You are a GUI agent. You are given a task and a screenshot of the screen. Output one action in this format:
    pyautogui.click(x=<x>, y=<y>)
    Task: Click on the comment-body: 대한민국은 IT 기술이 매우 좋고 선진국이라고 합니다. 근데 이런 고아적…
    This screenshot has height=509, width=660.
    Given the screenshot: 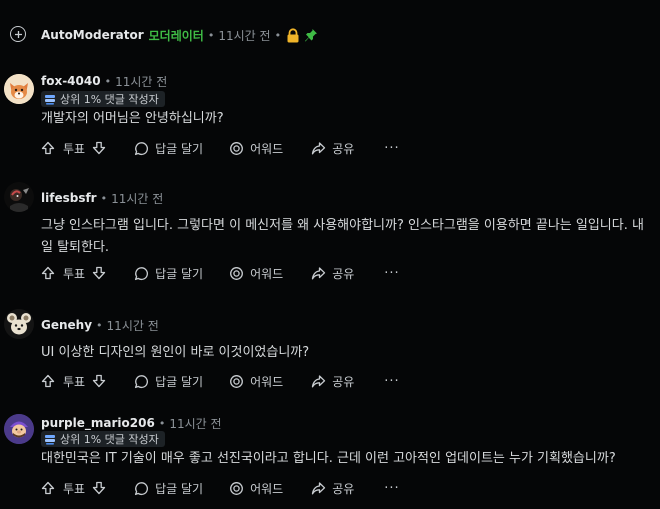 What is the action you would take?
    pyautogui.click(x=328, y=458)
    